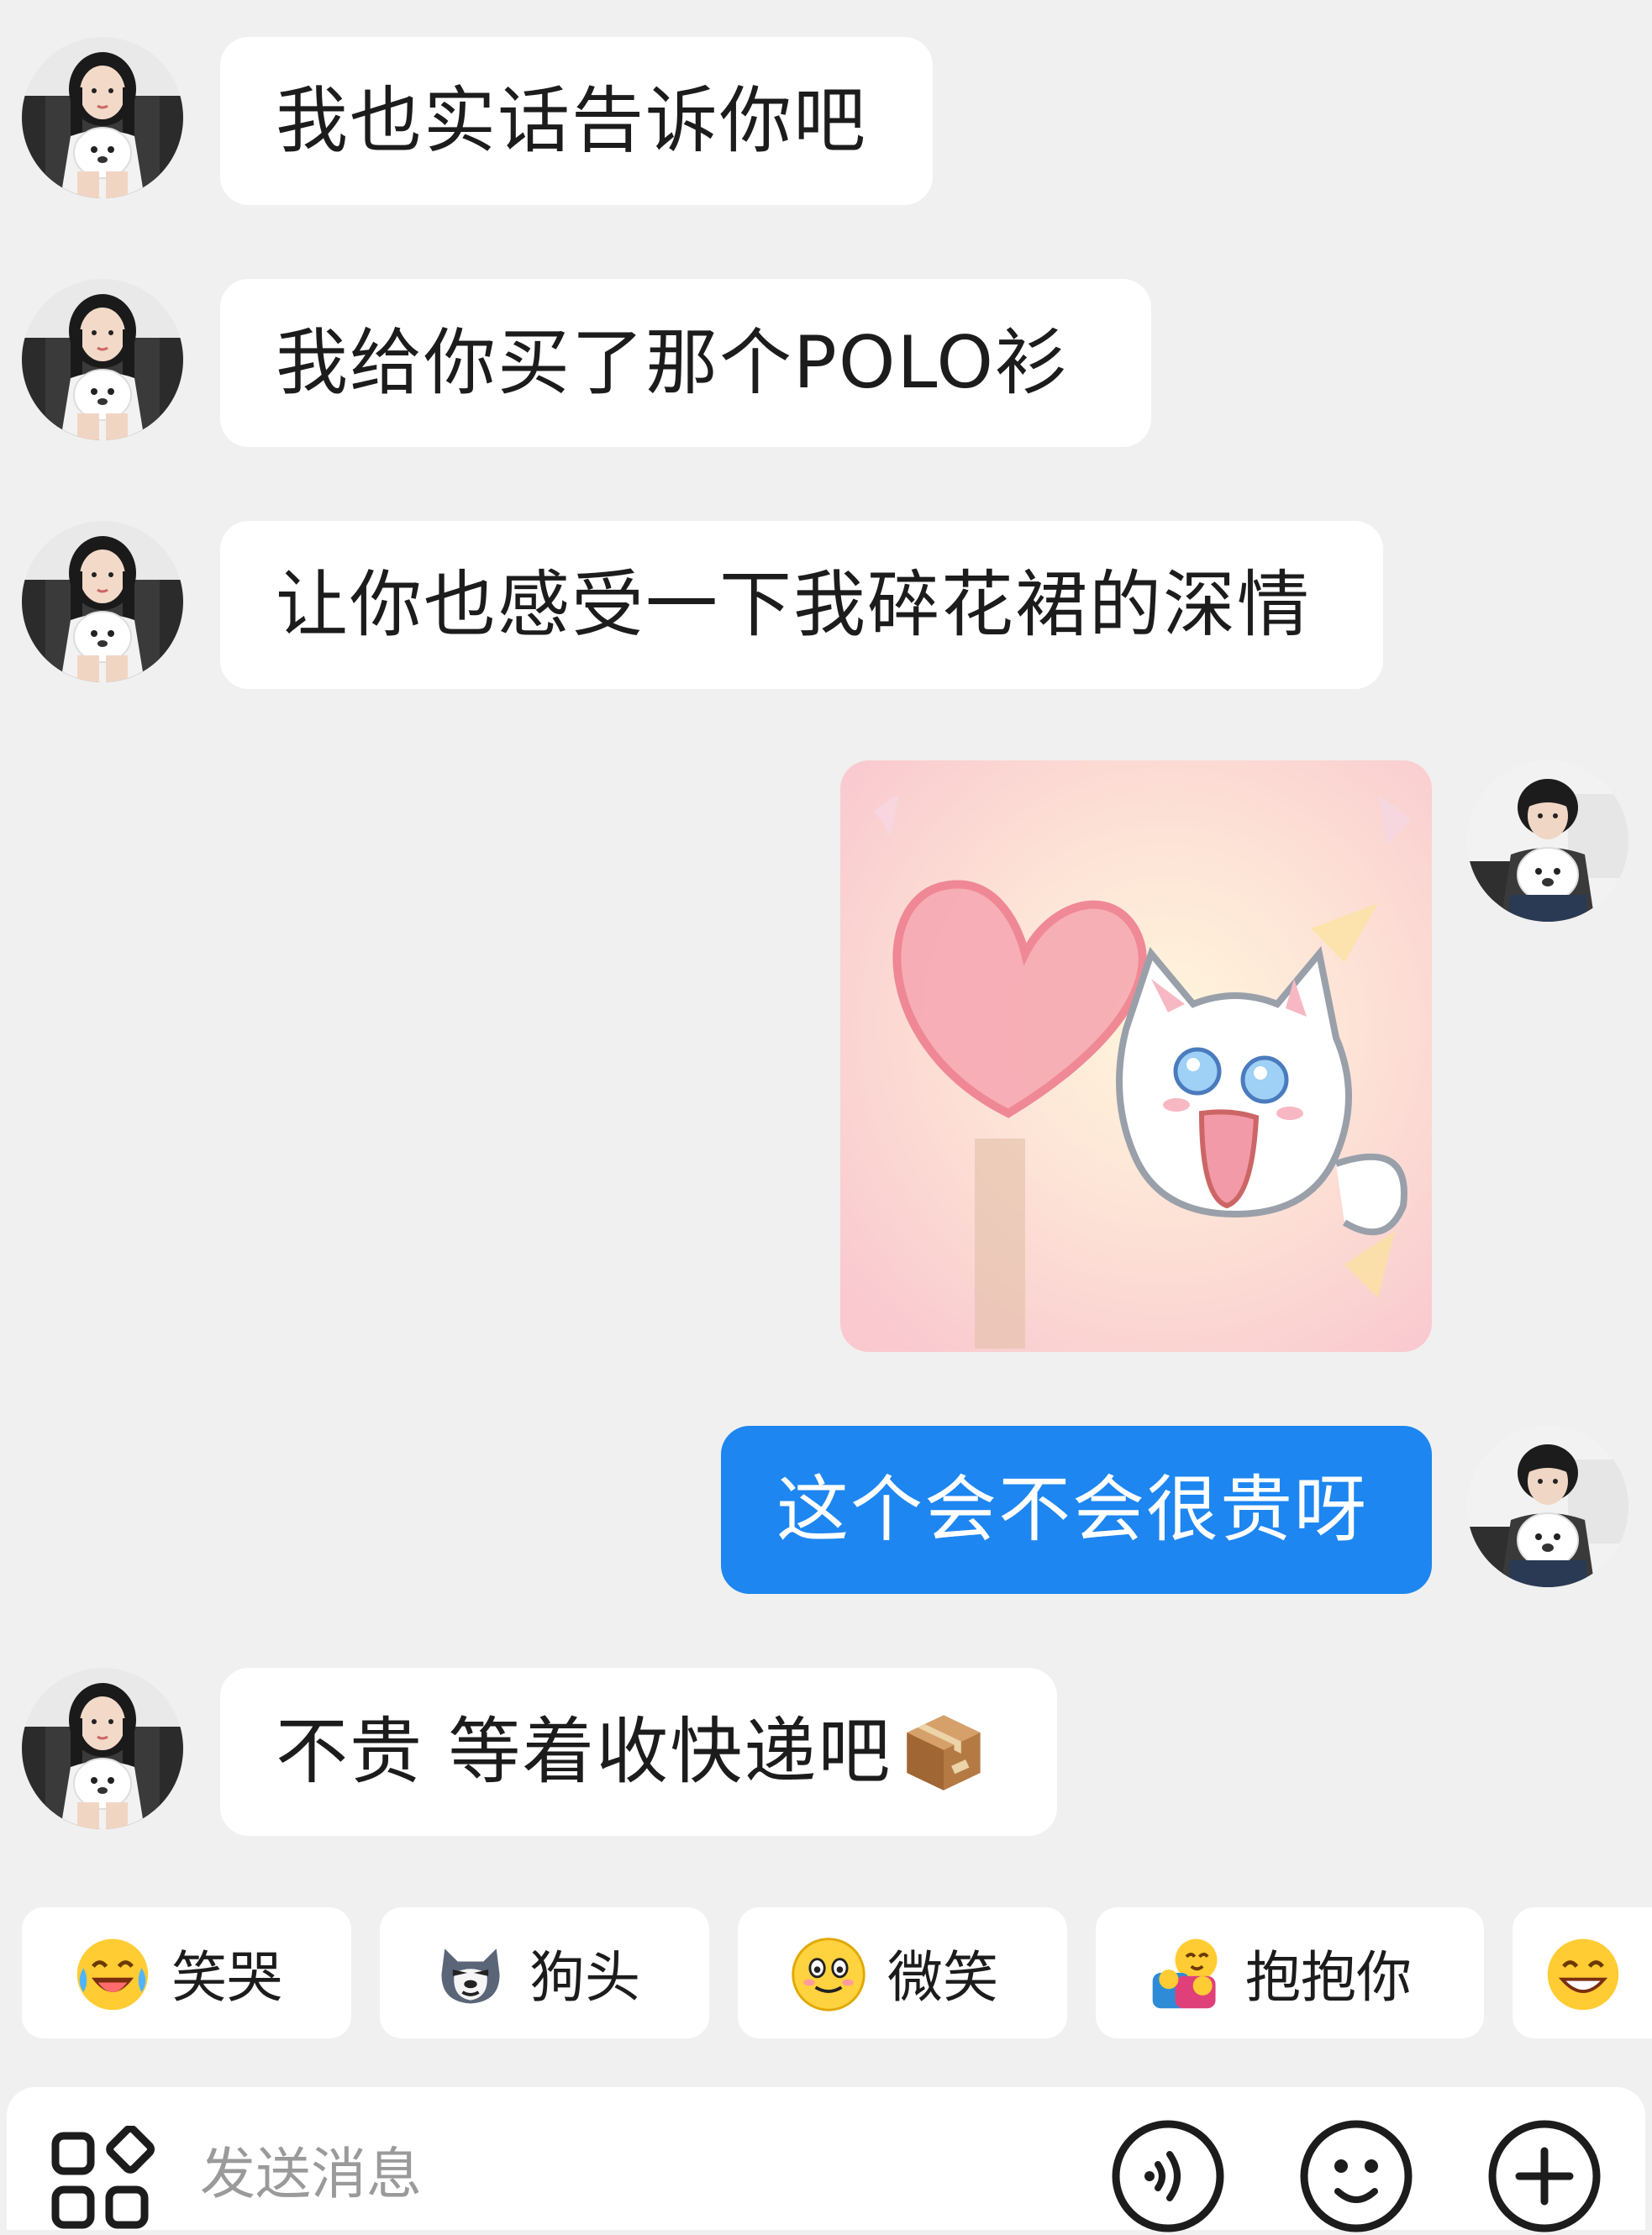  What do you see at coordinates (943, 1977) in the screenshot?
I see `quick-reply-label: 微笑` at bounding box center [943, 1977].